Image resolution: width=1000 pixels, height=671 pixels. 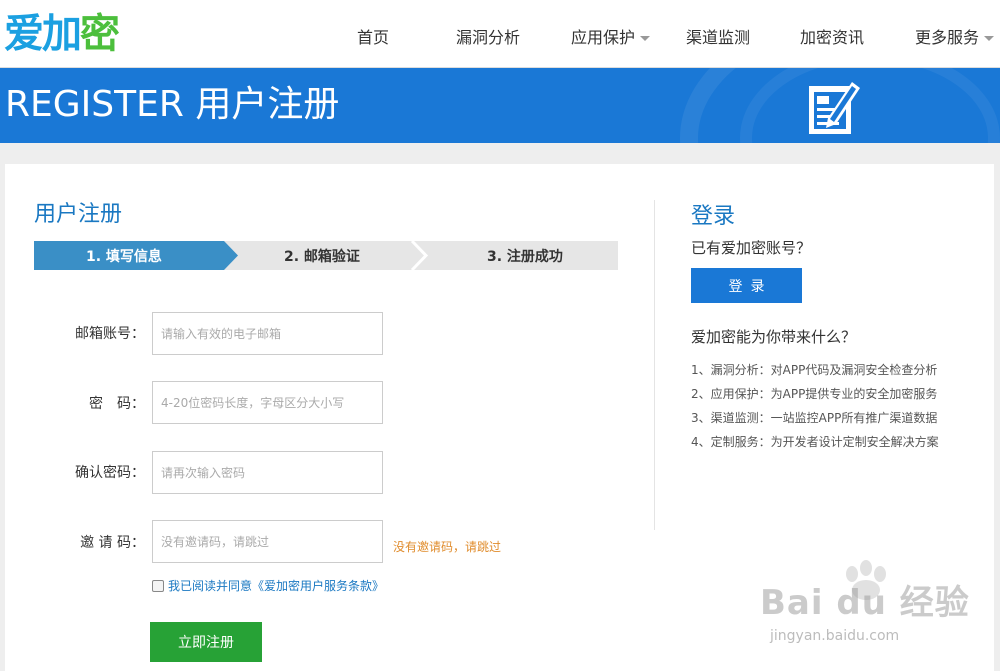 I want to click on login-subtitle: 已有爱加密账号？, so click(x=751, y=248).